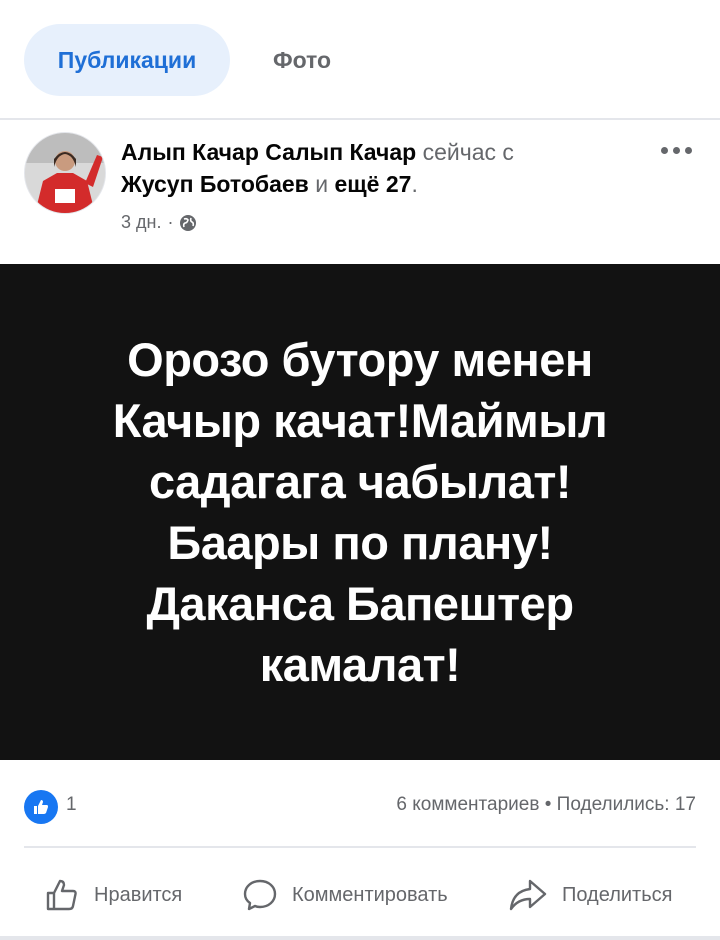 The height and width of the screenshot is (940, 720). What do you see at coordinates (188, 222) in the screenshot?
I see `globe-icon` at bounding box center [188, 222].